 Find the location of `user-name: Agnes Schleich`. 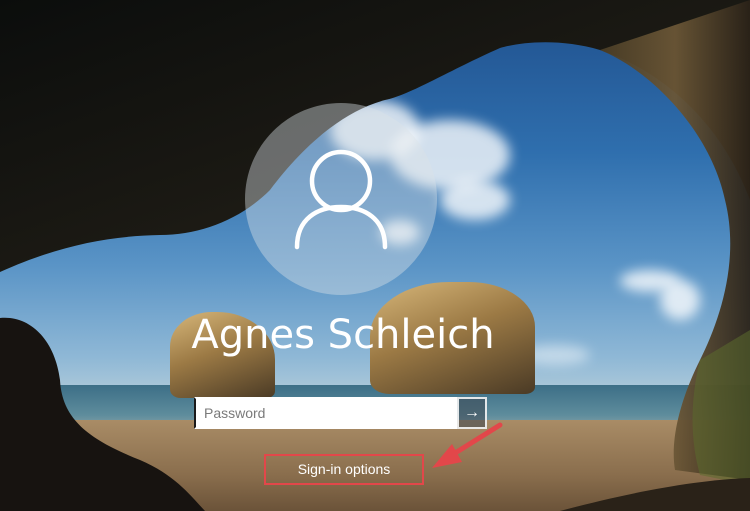

user-name: Agnes Schleich is located at coordinates (343, 335).